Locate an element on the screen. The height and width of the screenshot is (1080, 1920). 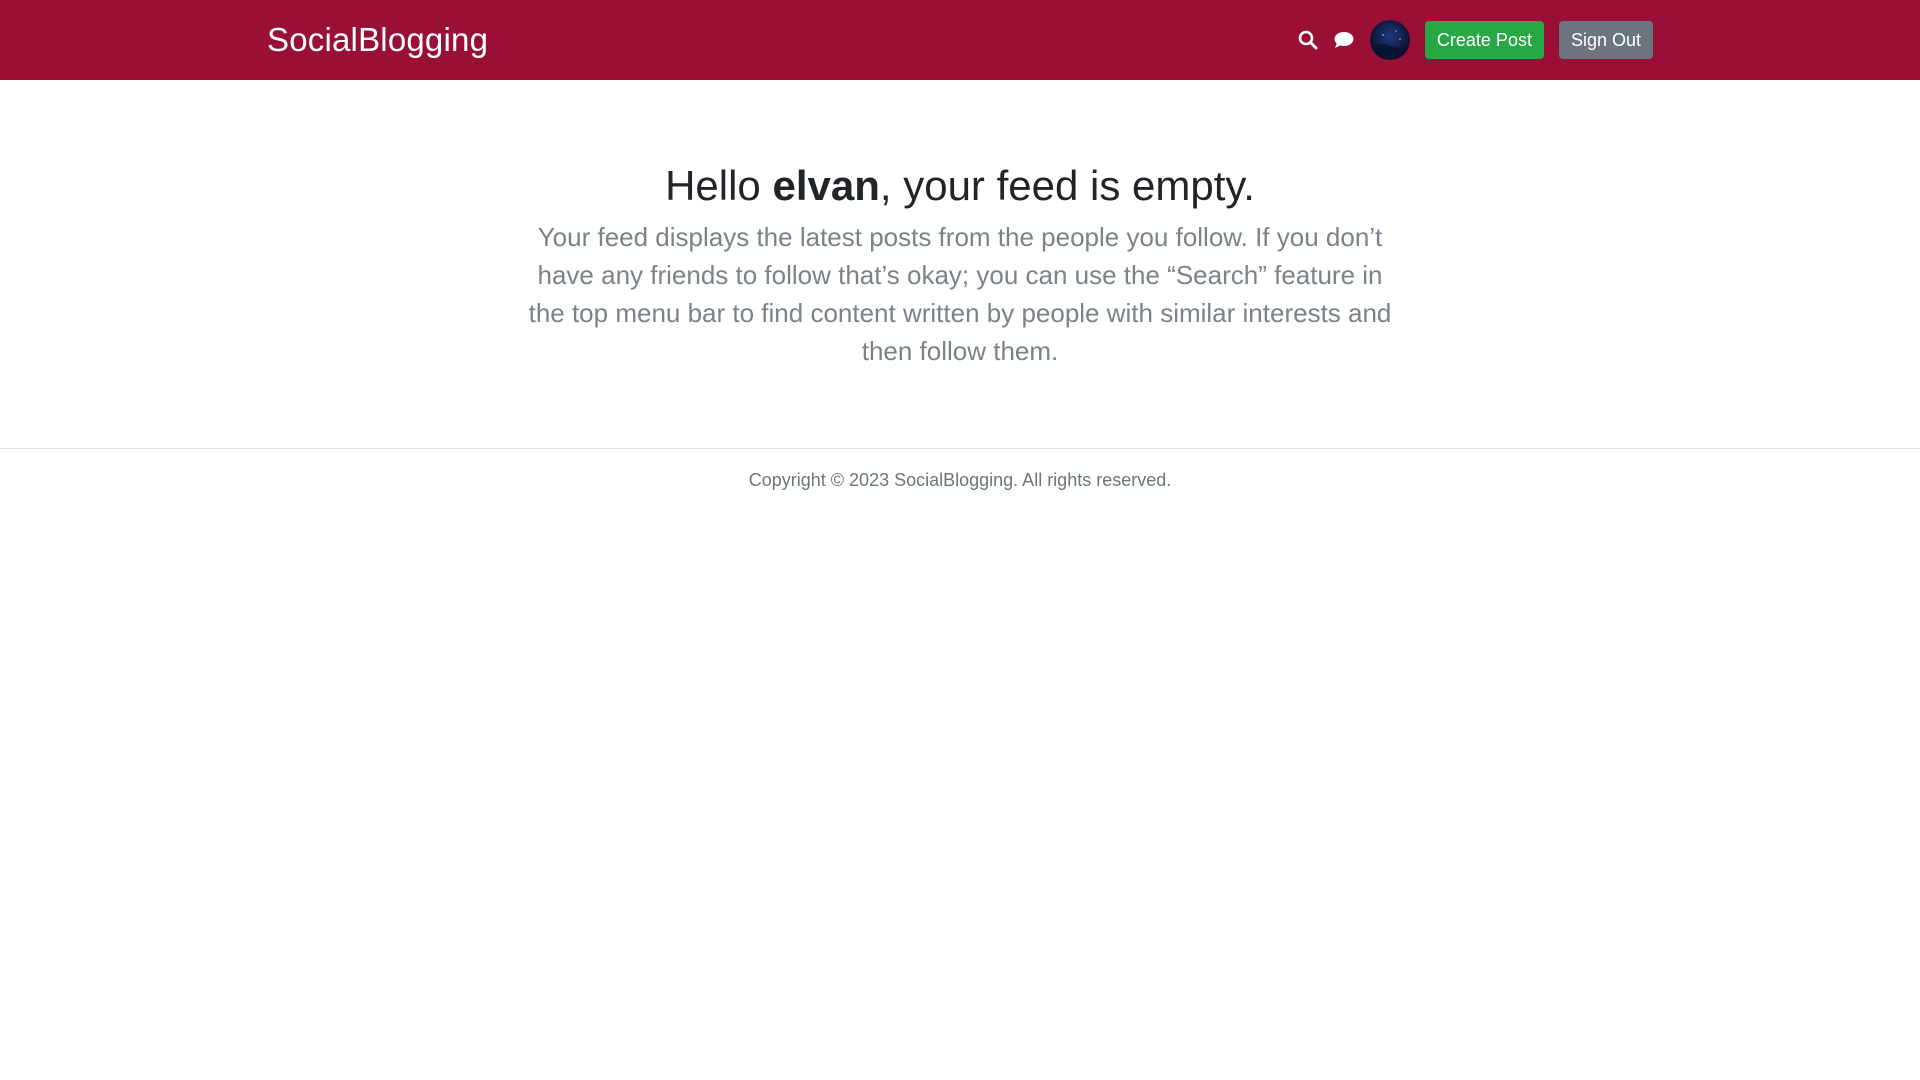
user-avatar is located at coordinates (1389, 40).